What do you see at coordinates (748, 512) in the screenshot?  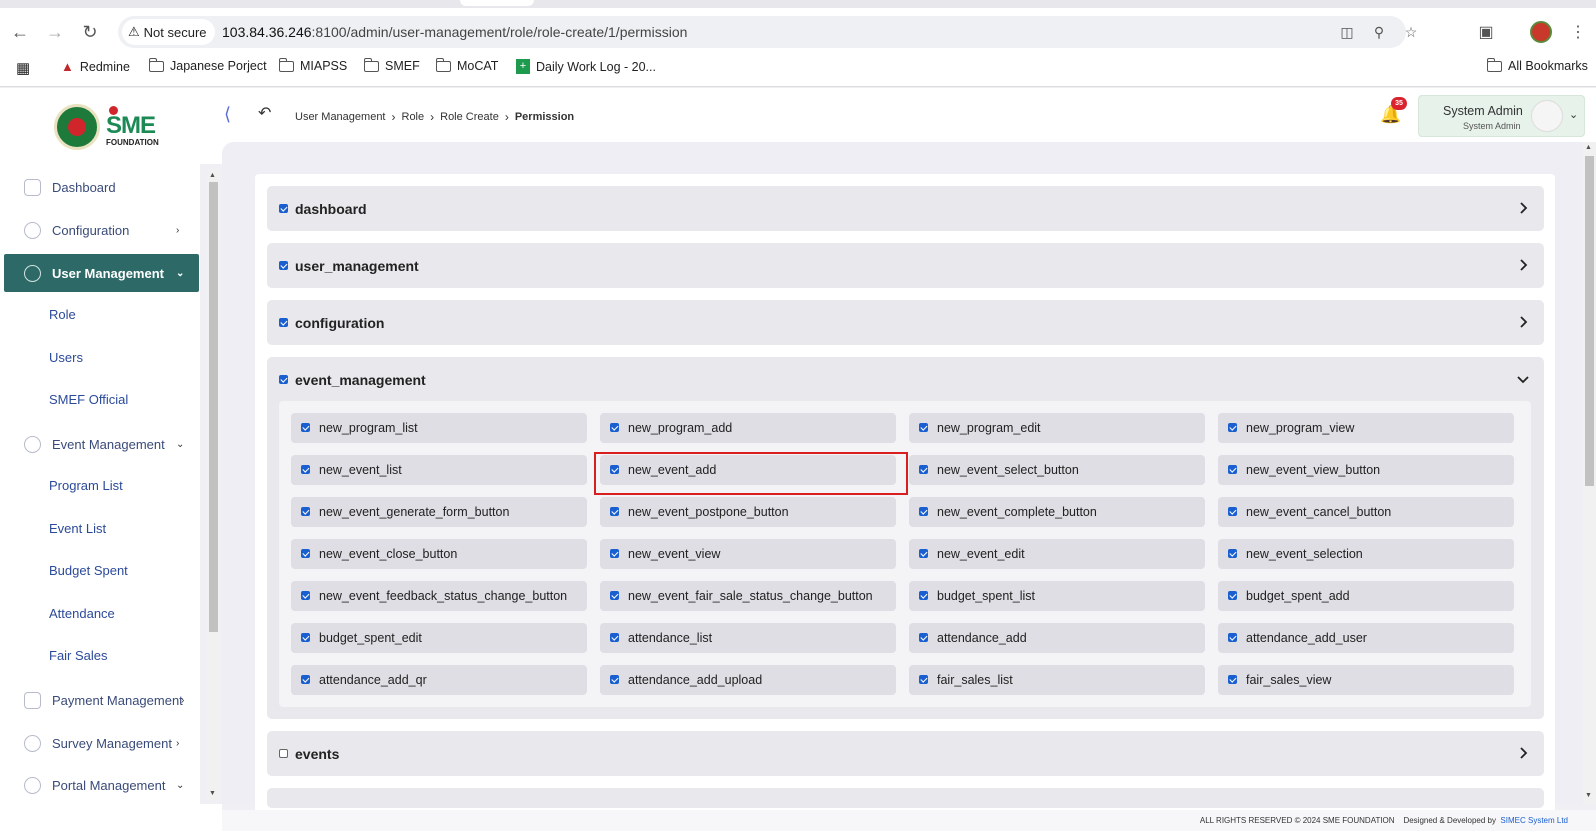 I see `permission-item: new_event_postpone_button` at bounding box center [748, 512].